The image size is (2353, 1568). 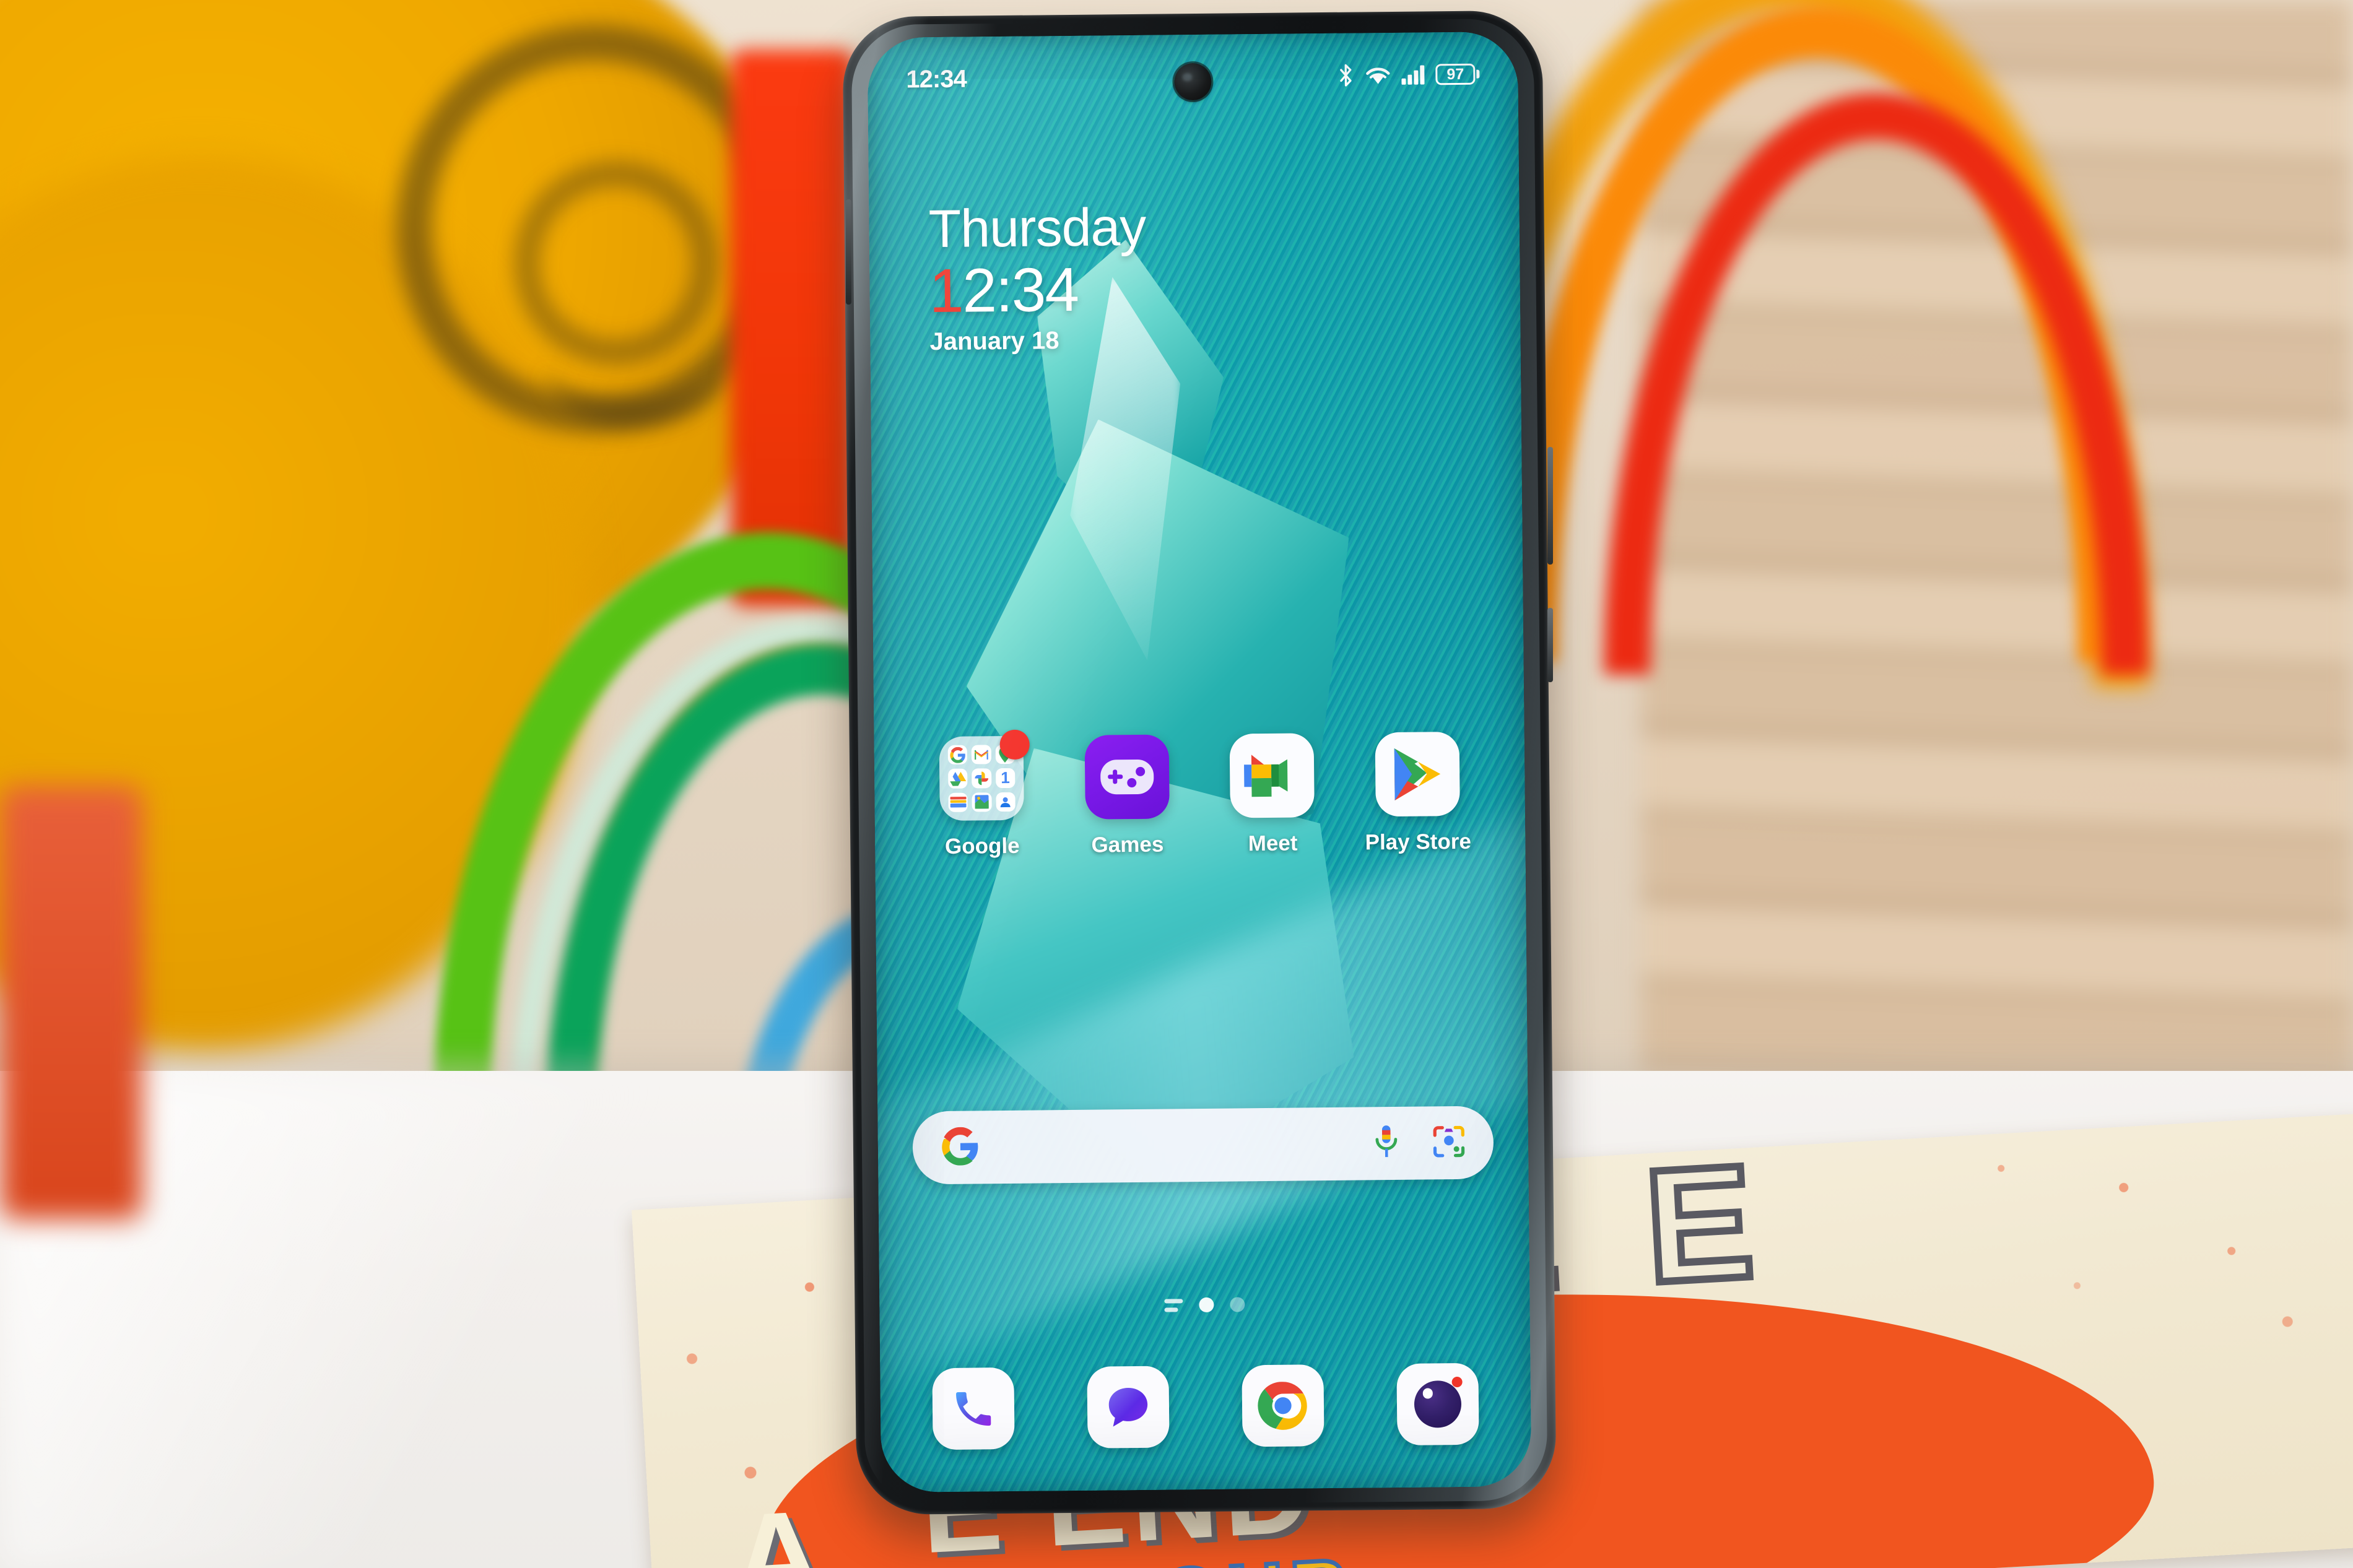 What do you see at coordinates (1127, 844) in the screenshot?
I see `app-label: Games` at bounding box center [1127, 844].